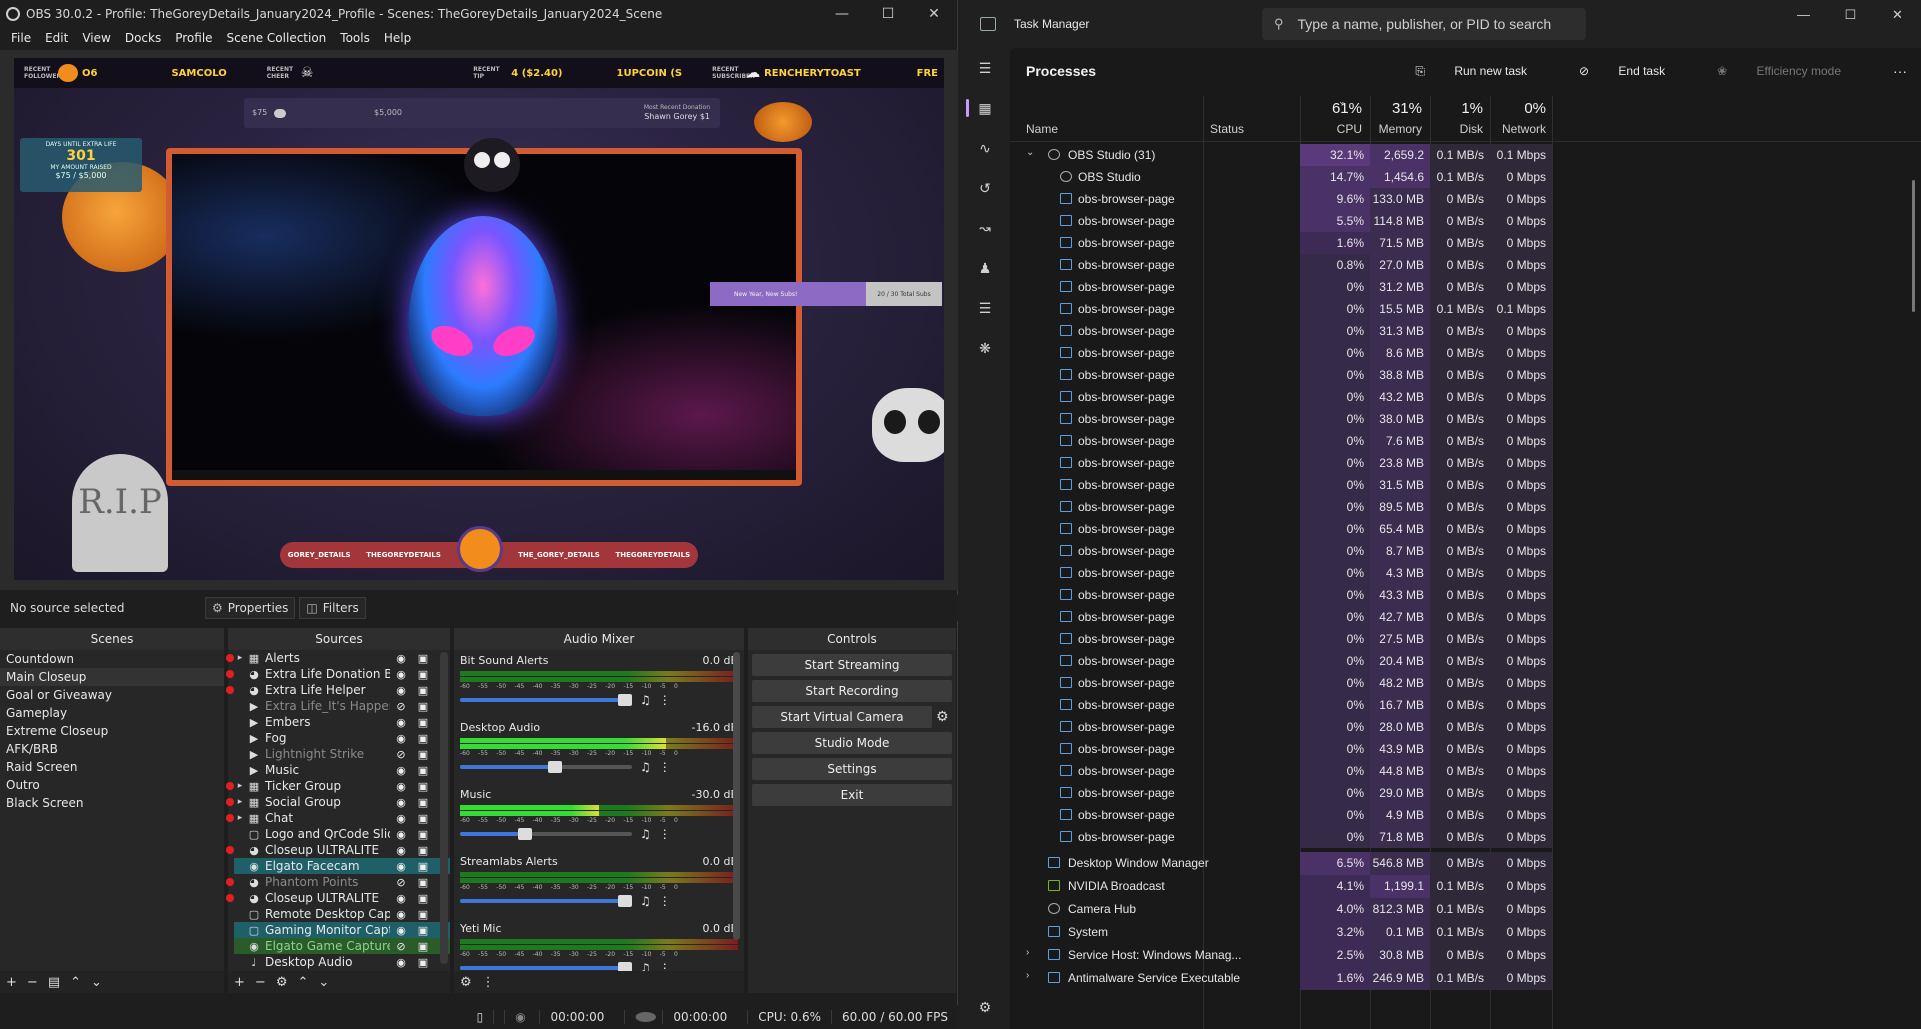 The image size is (1921, 1029). What do you see at coordinates (11, 982) in the screenshot?
I see `add-scene-icon: +` at bounding box center [11, 982].